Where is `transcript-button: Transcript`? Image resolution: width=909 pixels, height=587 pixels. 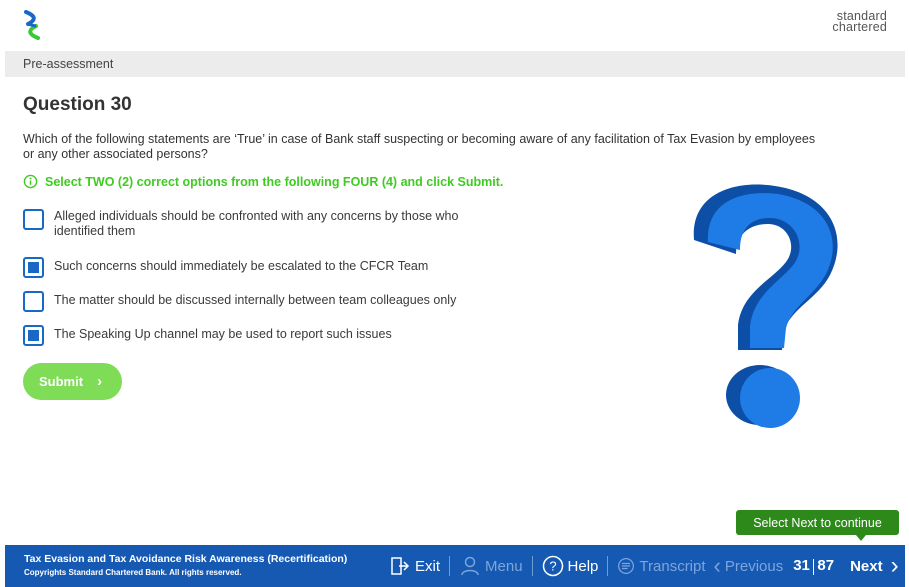 transcript-button: Transcript is located at coordinates (661, 566).